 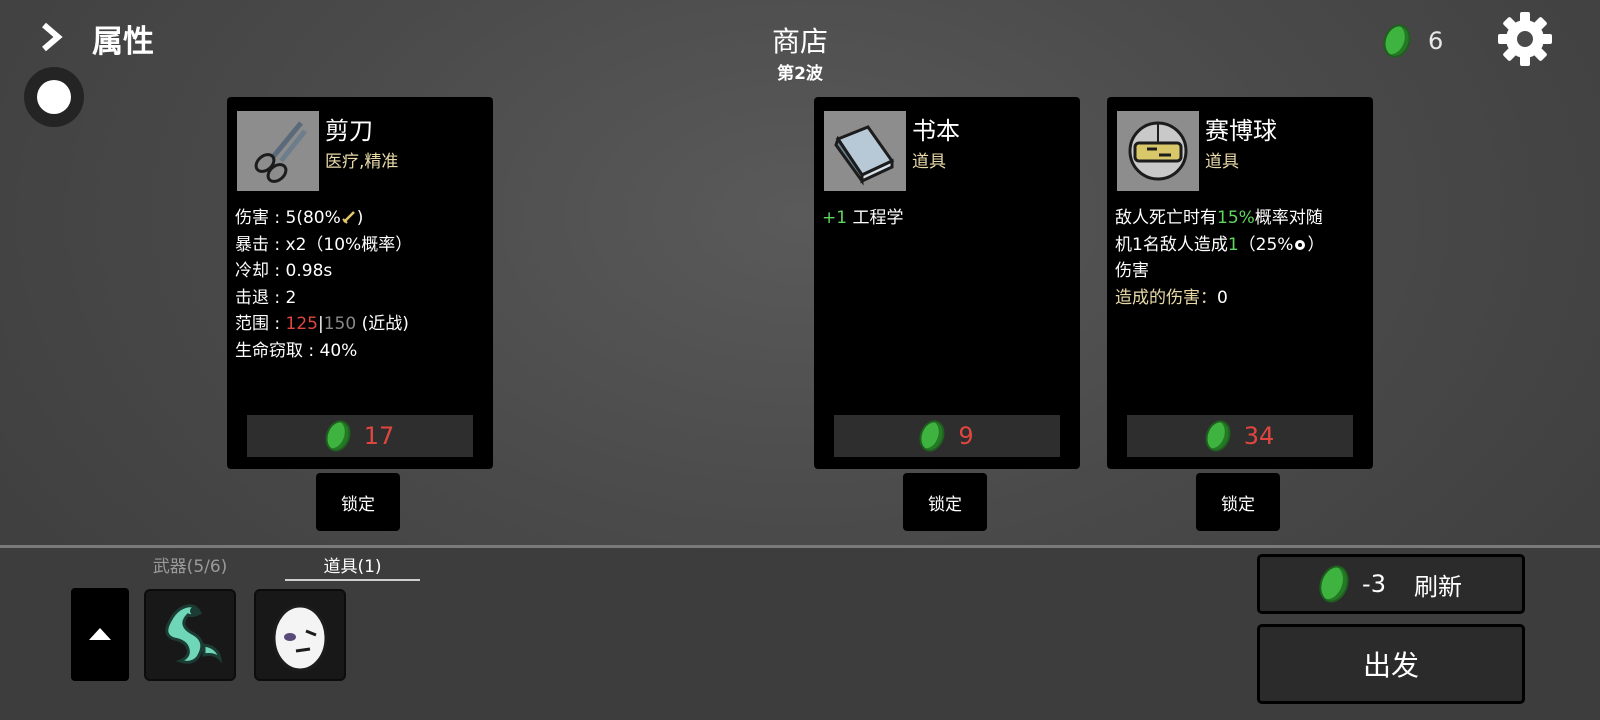 I want to click on gear-small-icon, so click(x=1300, y=244).